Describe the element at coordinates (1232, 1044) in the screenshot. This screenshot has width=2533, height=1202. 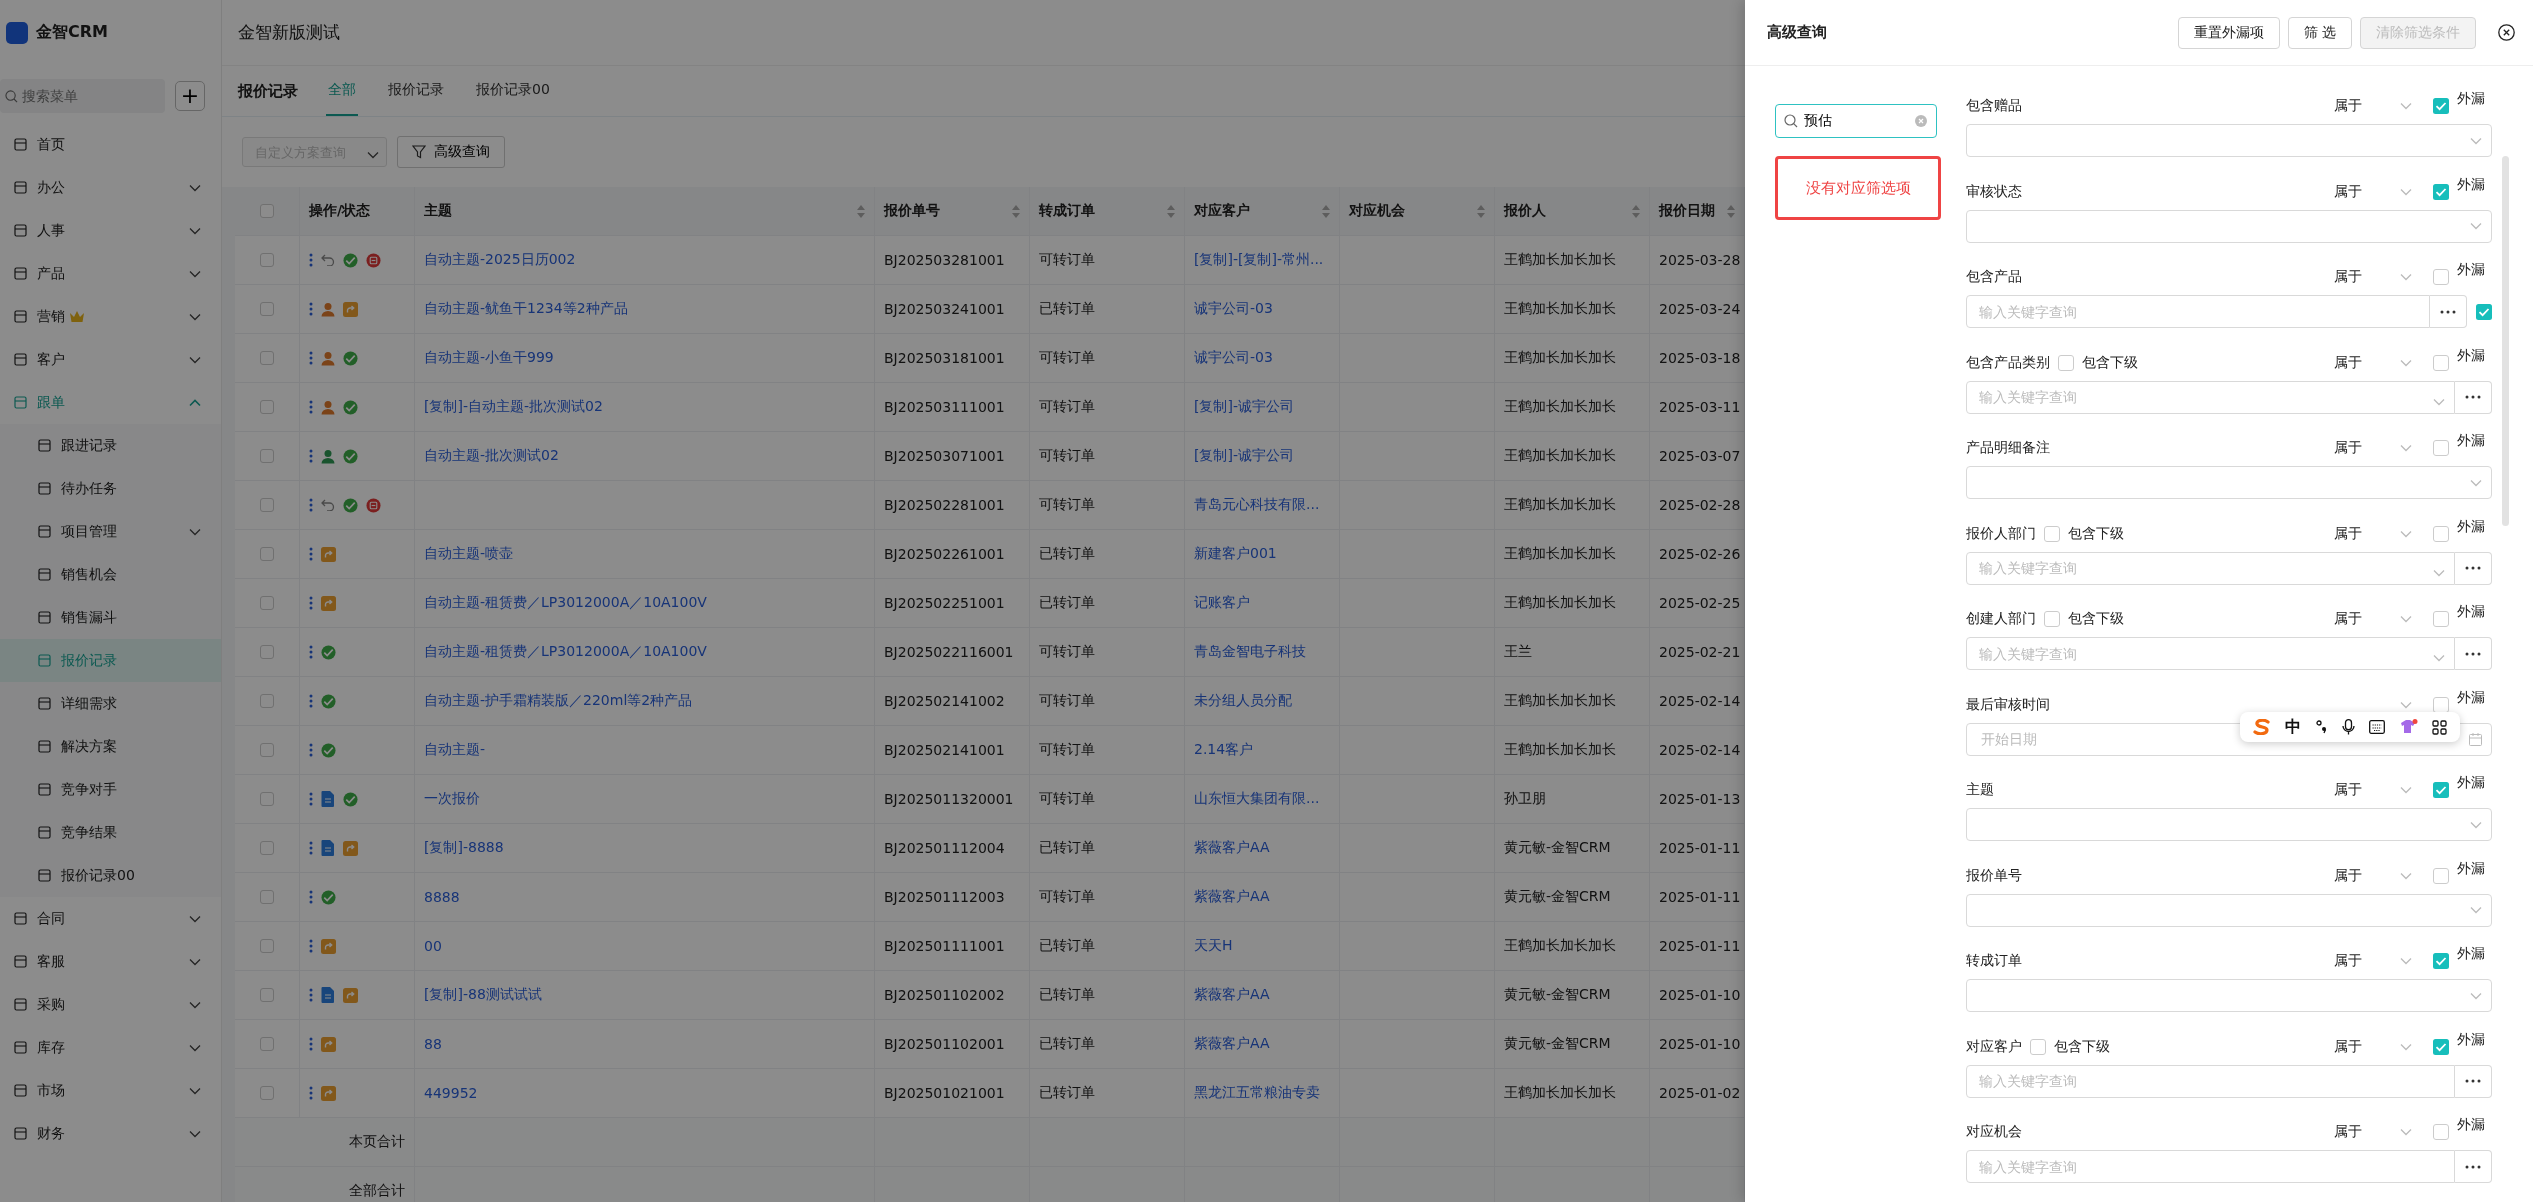
I see `customer-link: 紫薇客户AA` at that location.